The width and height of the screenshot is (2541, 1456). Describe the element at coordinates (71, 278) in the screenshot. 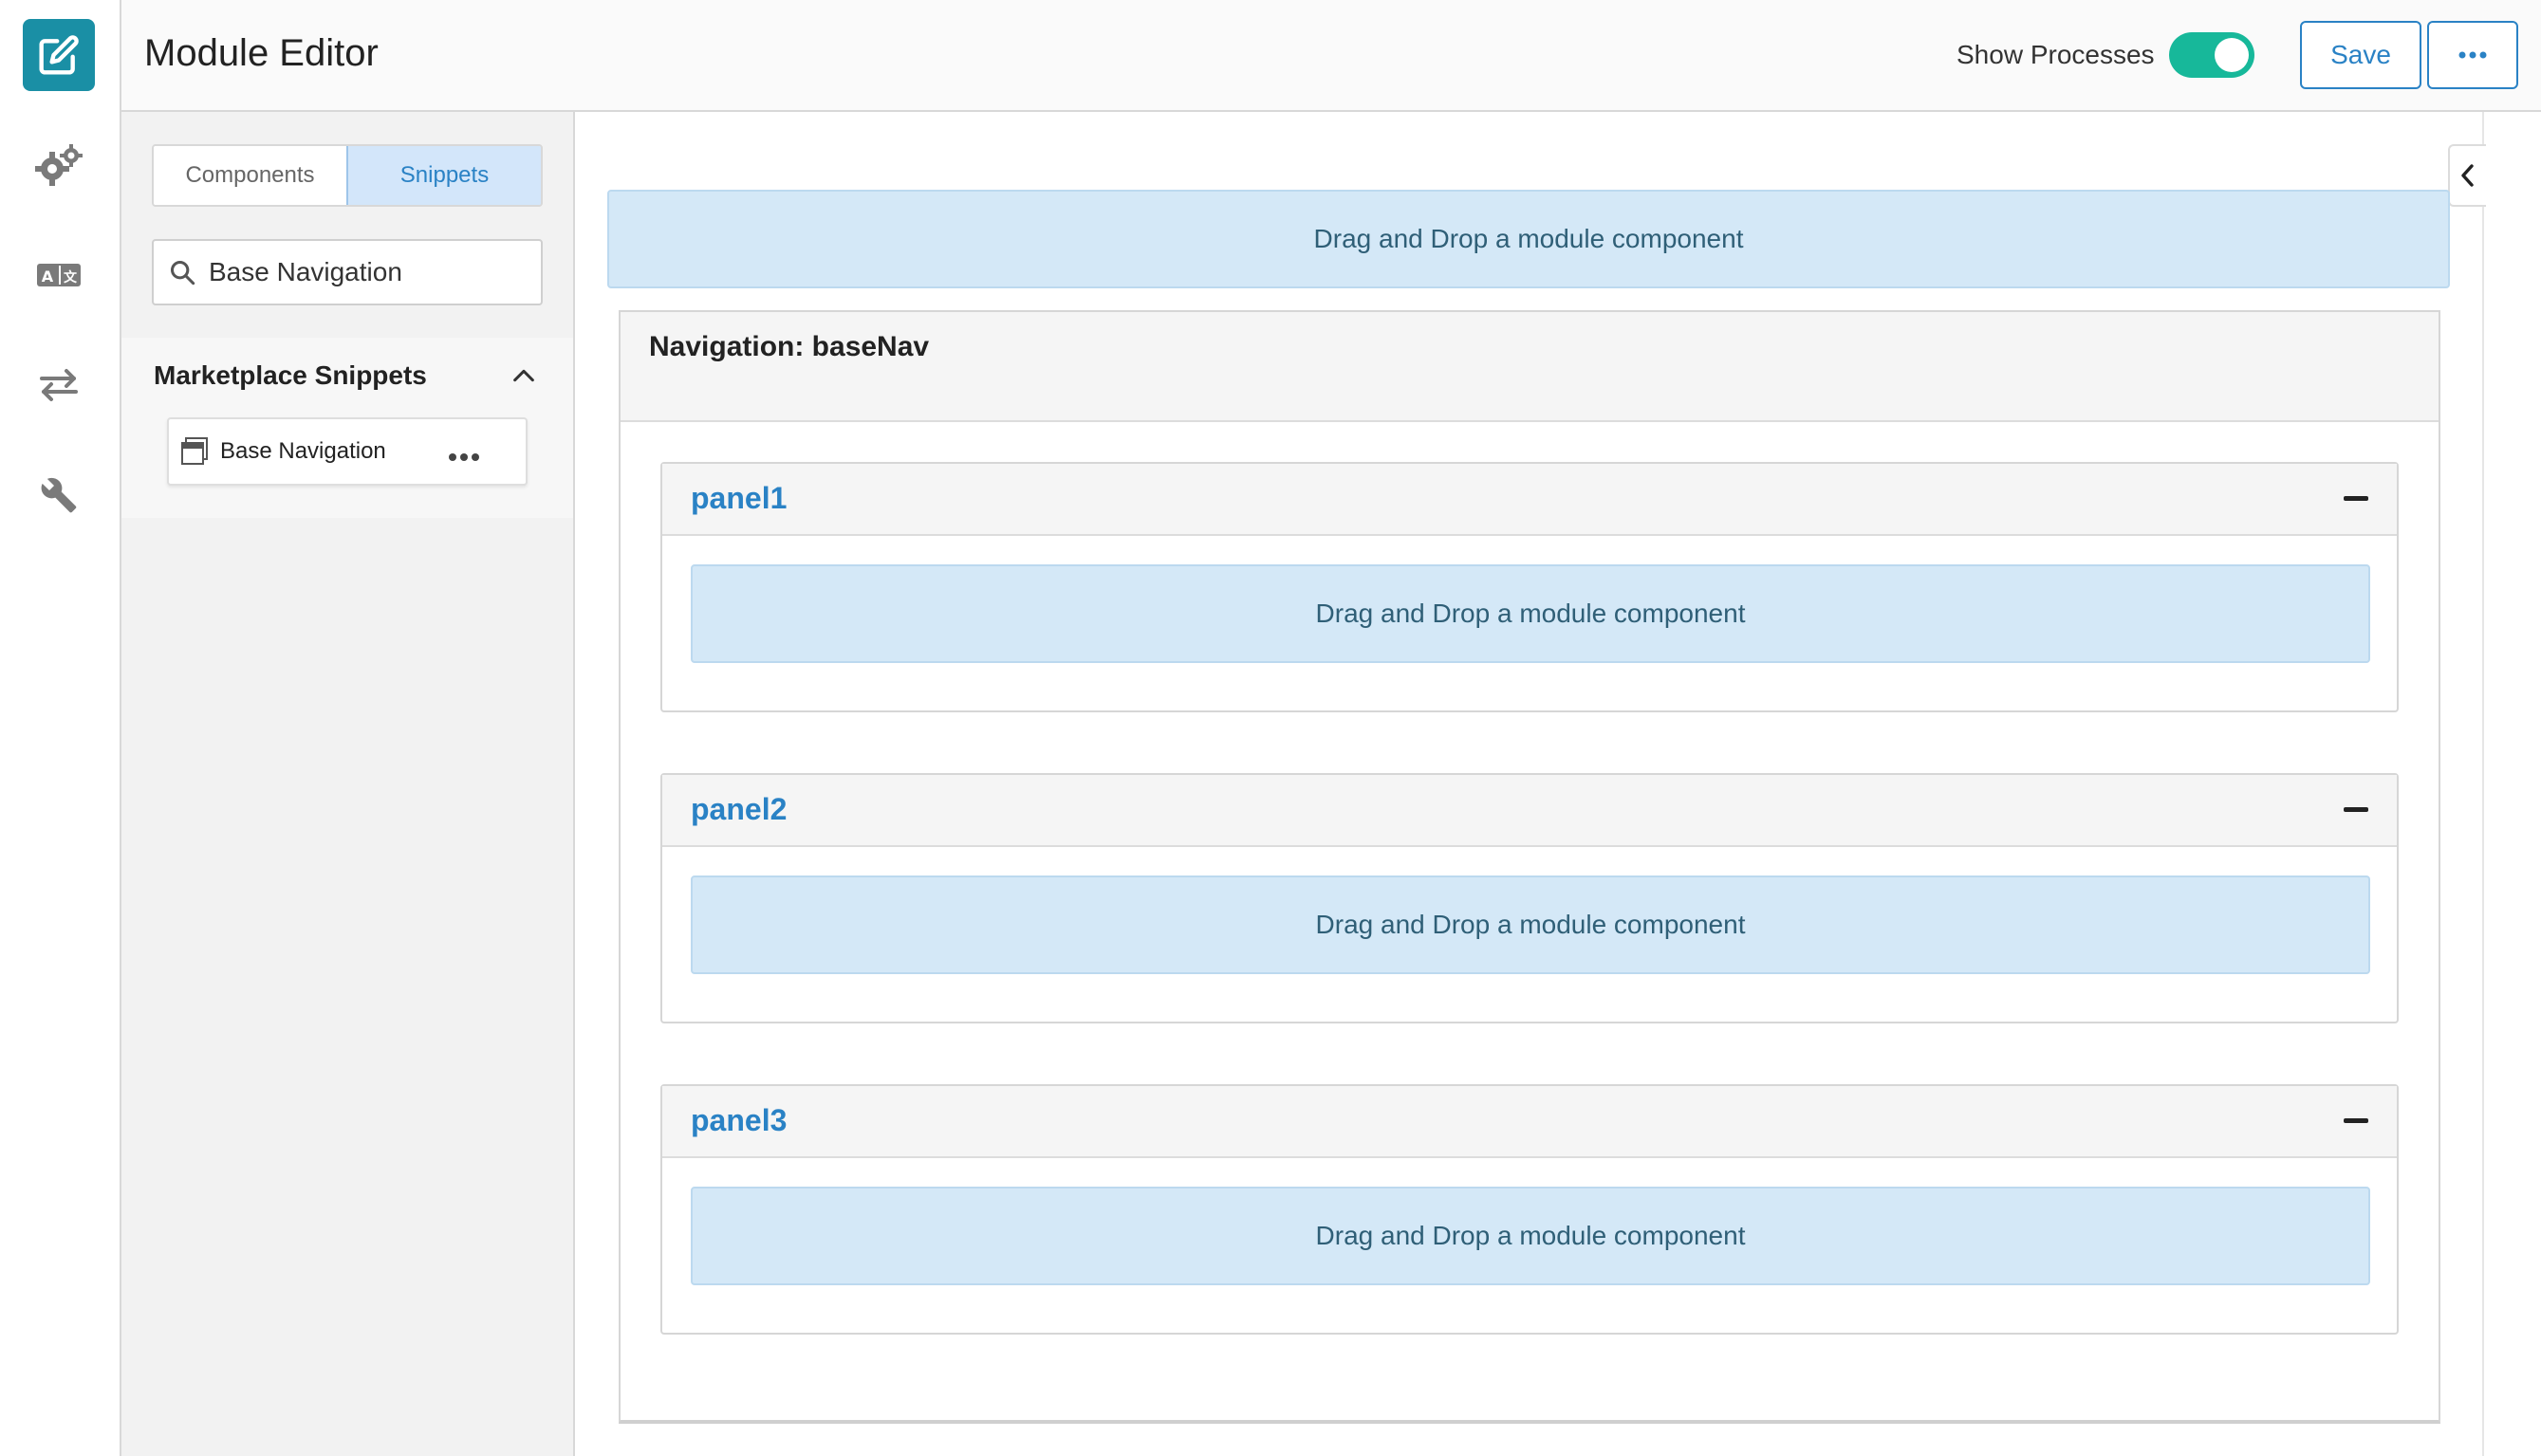

I see `svg-text: 文` at that location.